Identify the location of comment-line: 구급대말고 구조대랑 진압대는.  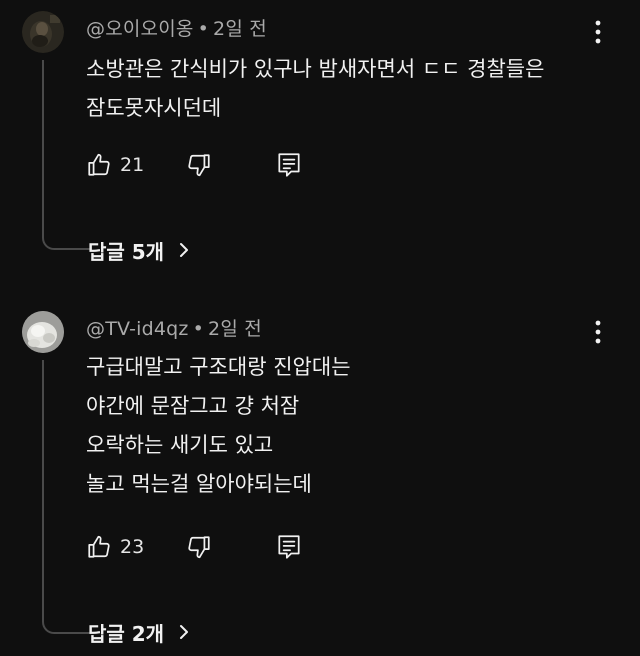
(218, 367).